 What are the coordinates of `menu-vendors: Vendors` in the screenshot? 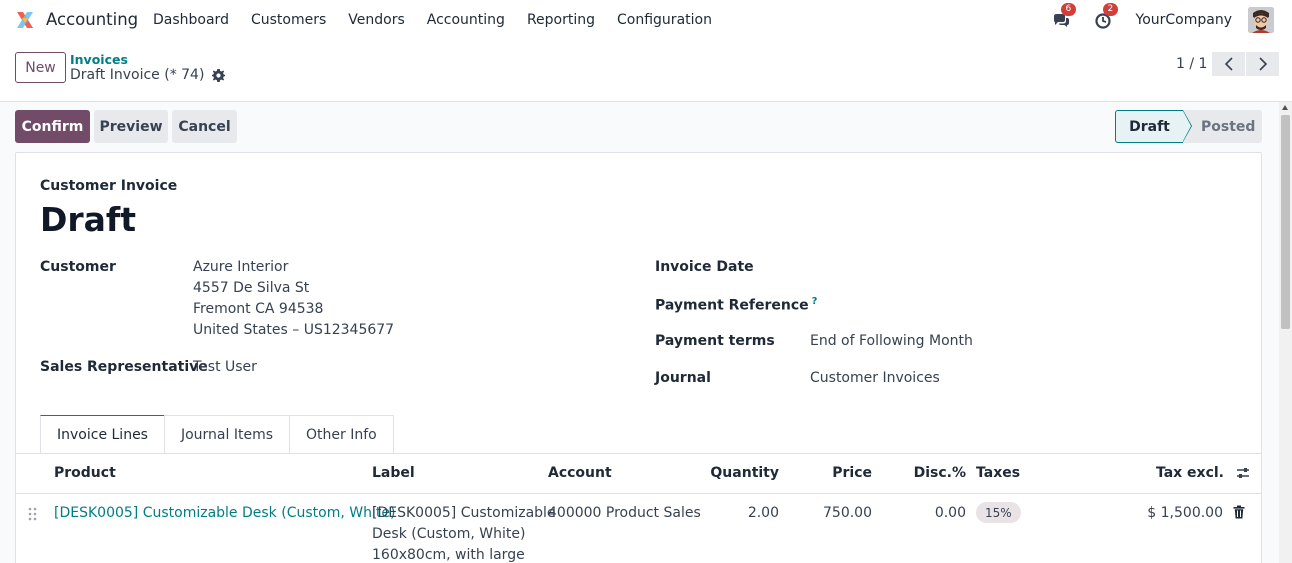 It's located at (376, 20).